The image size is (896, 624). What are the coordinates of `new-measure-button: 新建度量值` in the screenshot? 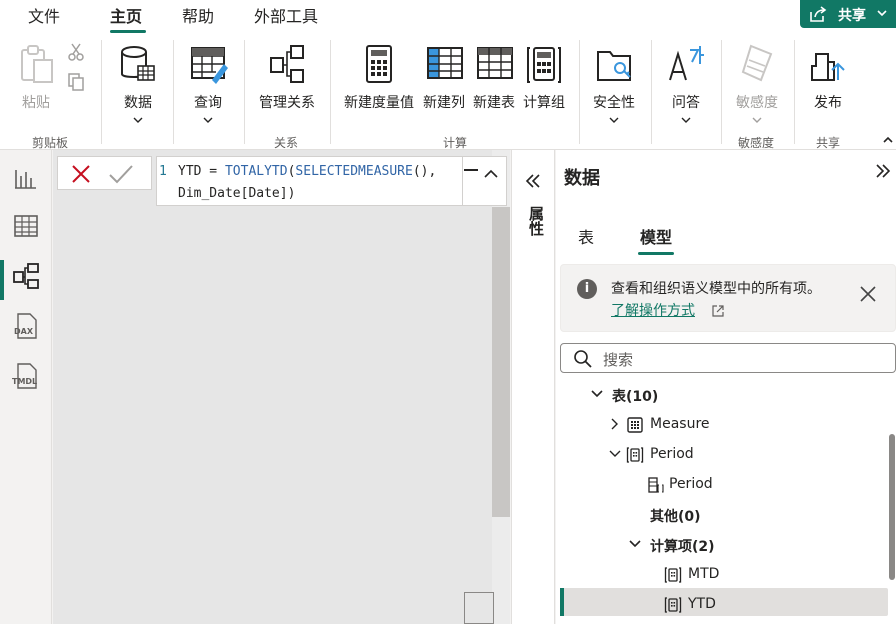 It's located at (379, 77).